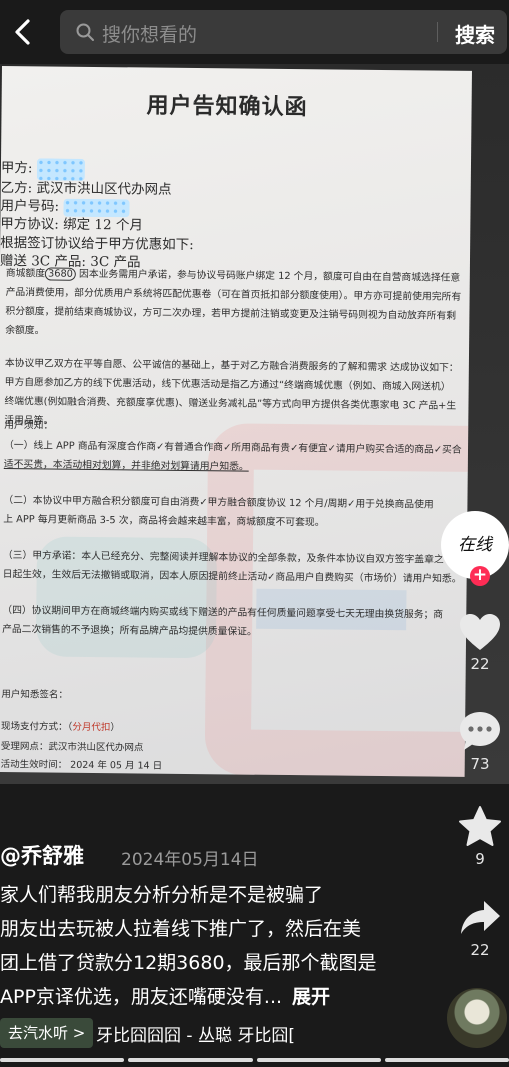  I want to click on effective-date: 活动生效时间： 2024 年 05 月 14 日, so click(81, 765).